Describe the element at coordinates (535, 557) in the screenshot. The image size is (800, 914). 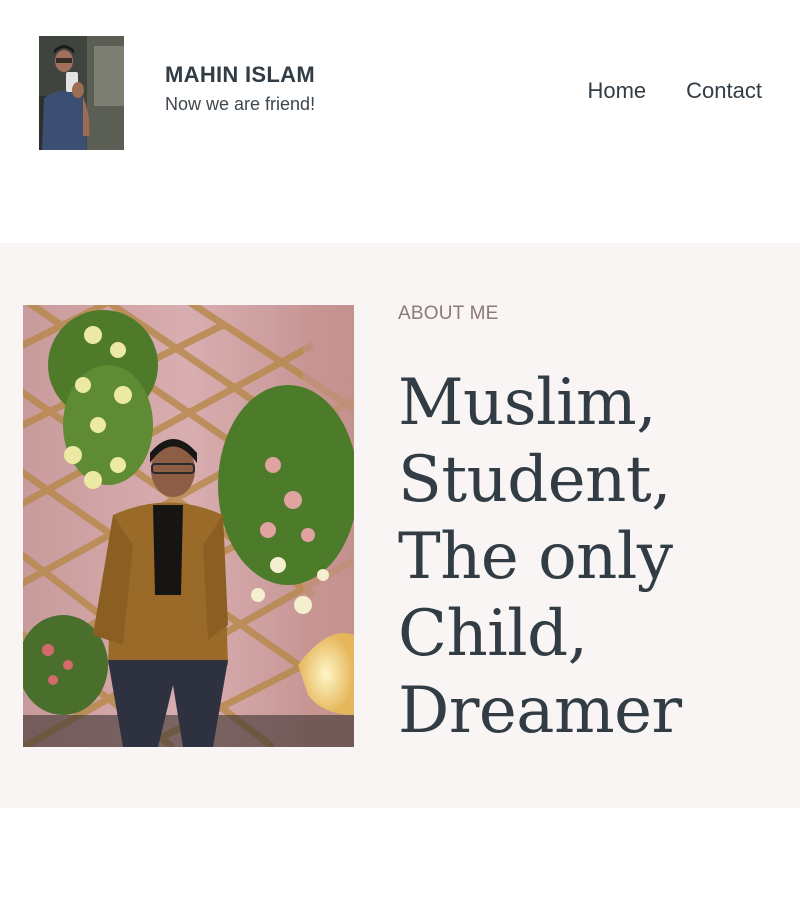
I see `headline-line: The only` at that location.